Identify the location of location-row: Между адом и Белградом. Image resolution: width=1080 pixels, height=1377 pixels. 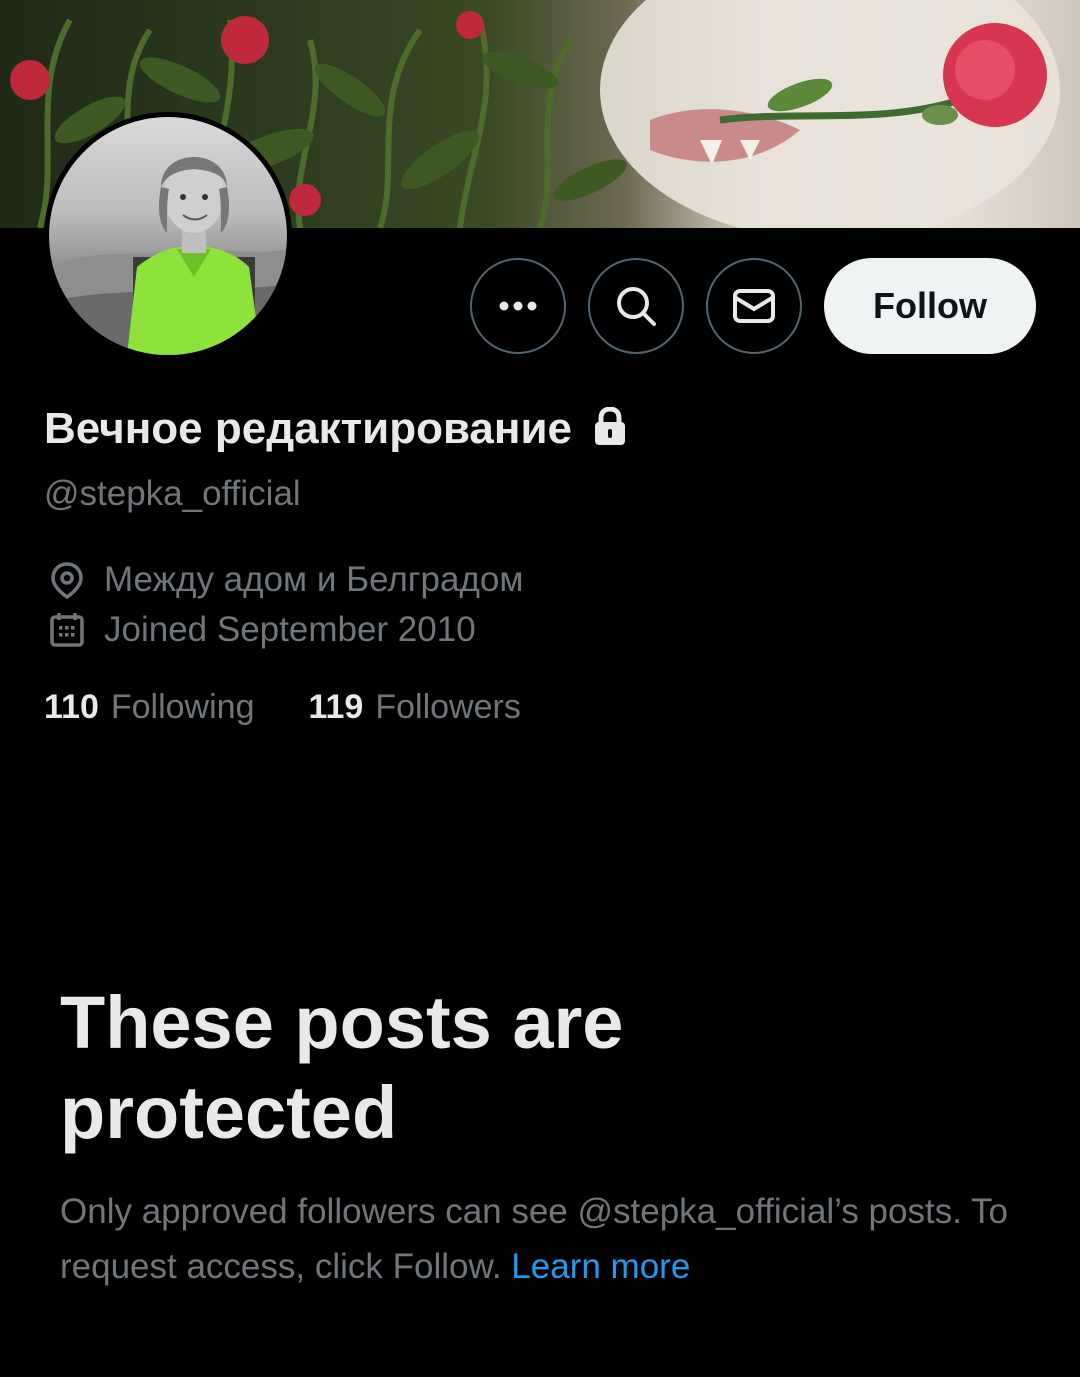
(285, 580).